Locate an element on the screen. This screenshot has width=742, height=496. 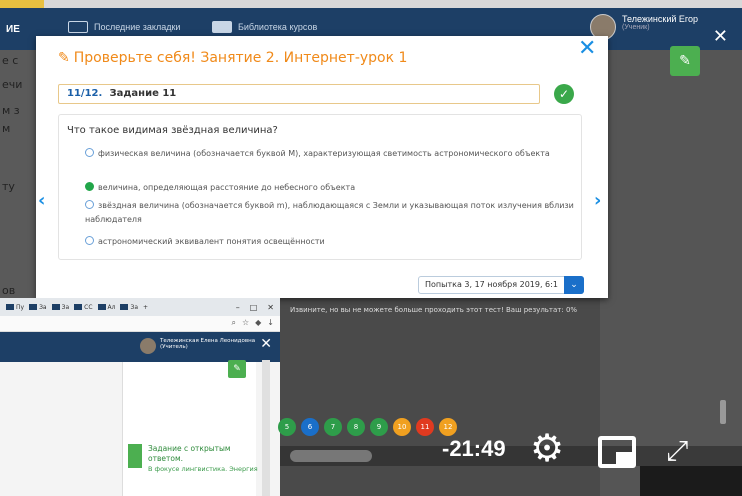
nav-recent-bookmarks-label: Последние закладки is located at coordinates (137, 27).